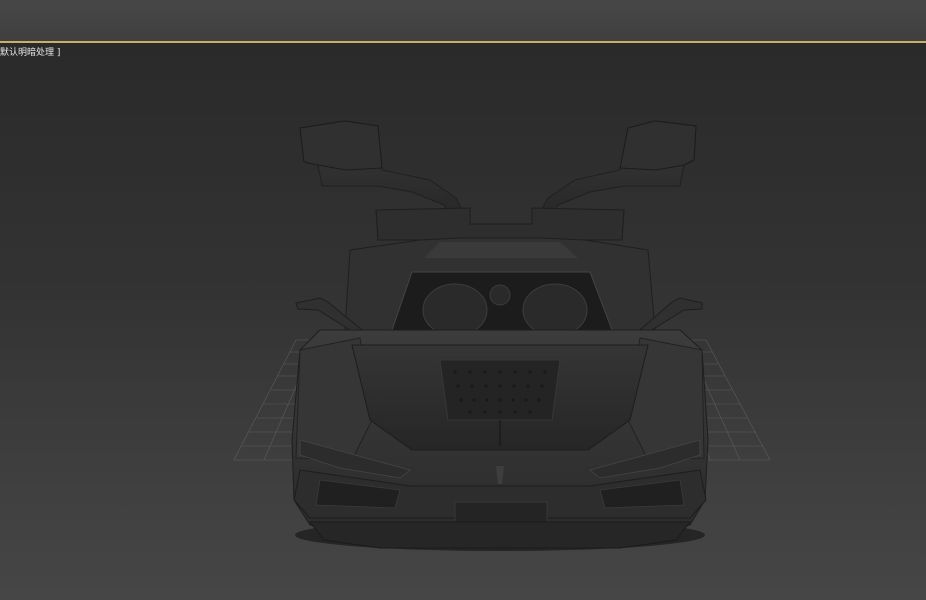  What do you see at coordinates (501, 513) in the screenshot?
I see `lower-grille` at bounding box center [501, 513].